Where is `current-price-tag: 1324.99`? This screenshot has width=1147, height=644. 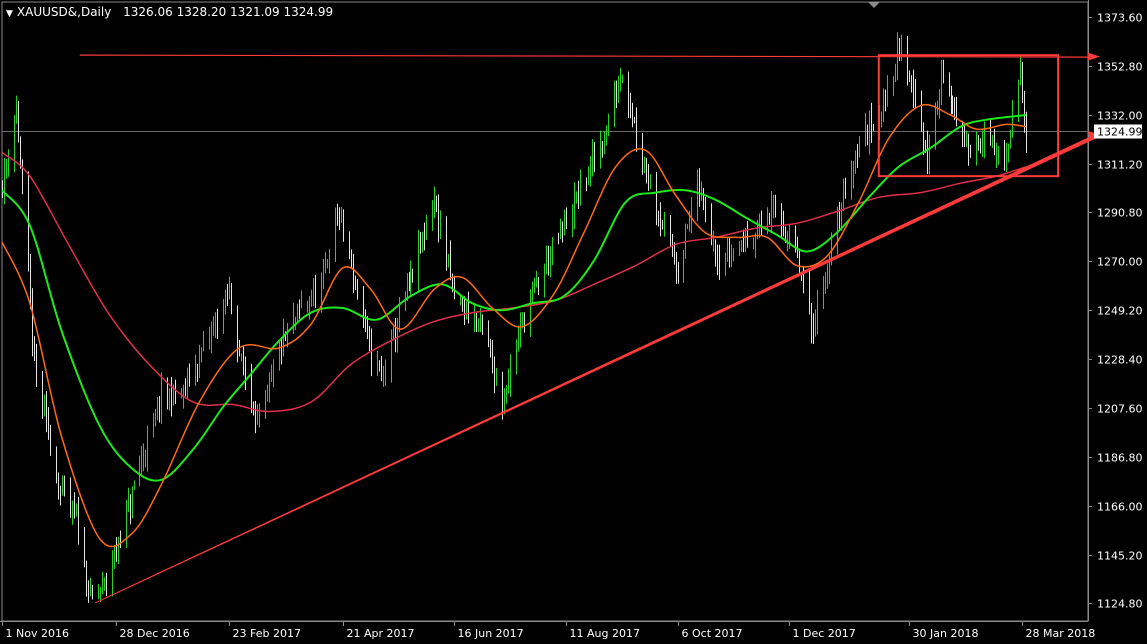
current-price-tag: 1324.99 is located at coordinates (1118, 131).